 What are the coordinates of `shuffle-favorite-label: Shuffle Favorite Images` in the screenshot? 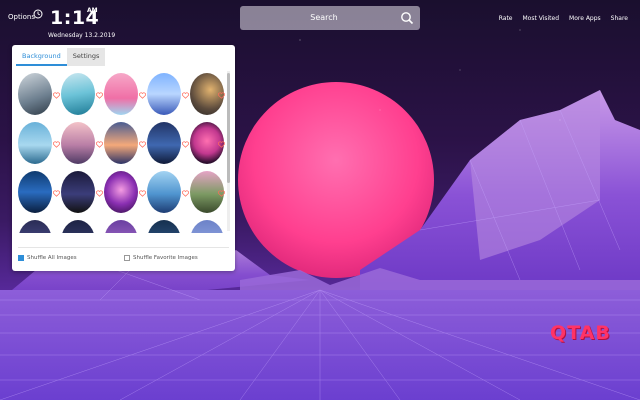 It's located at (165, 258).